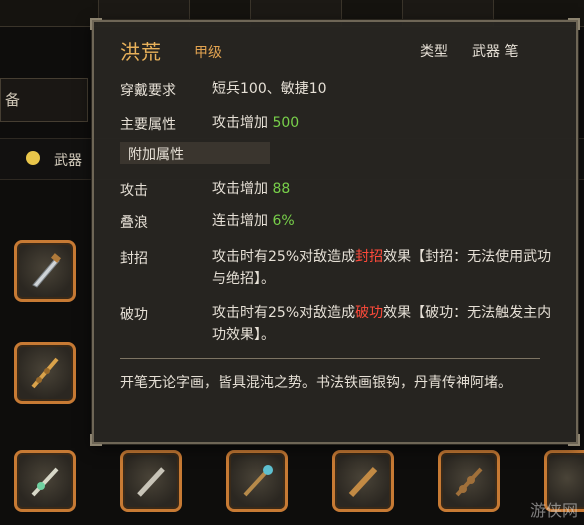 The image size is (584, 525). I want to click on sword-icon, so click(45, 271).